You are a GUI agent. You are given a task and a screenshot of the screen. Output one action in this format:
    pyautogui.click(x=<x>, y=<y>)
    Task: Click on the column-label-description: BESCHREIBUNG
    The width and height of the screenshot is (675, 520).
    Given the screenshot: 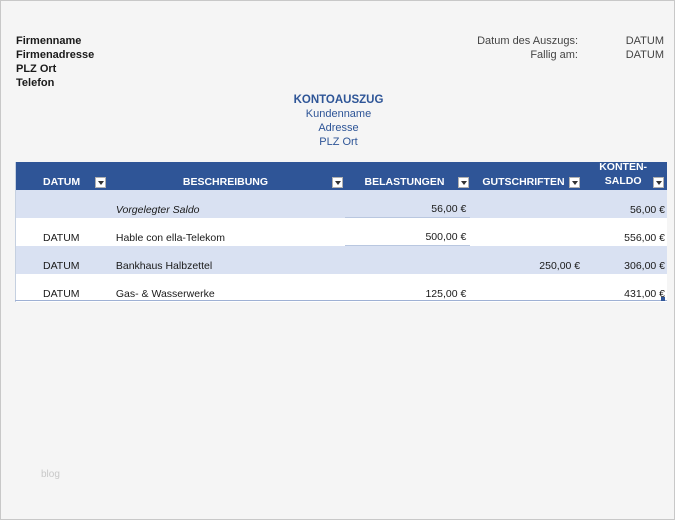 What is the action you would take?
    pyautogui.click(x=225, y=182)
    